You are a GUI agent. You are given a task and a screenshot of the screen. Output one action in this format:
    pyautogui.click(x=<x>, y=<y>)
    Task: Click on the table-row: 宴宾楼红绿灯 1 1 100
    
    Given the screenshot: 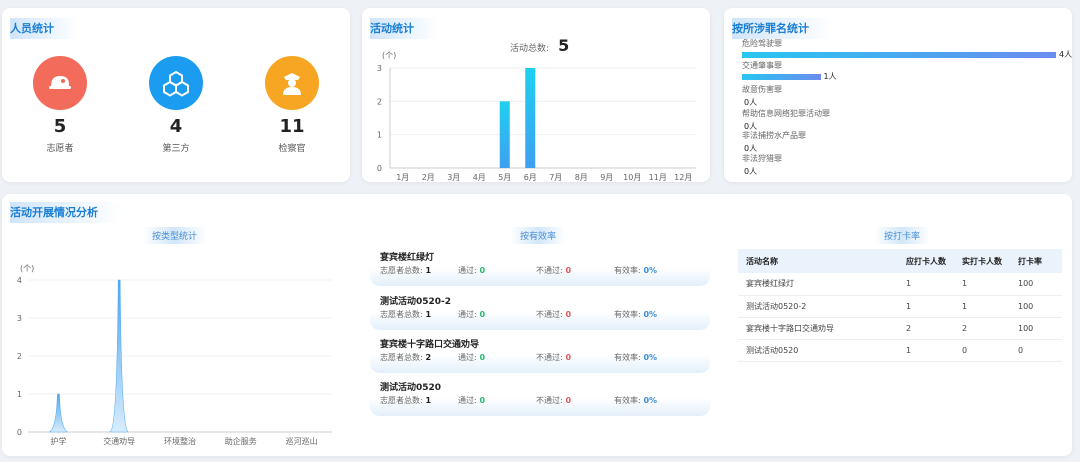 What is the action you would take?
    pyautogui.click(x=900, y=284)
    